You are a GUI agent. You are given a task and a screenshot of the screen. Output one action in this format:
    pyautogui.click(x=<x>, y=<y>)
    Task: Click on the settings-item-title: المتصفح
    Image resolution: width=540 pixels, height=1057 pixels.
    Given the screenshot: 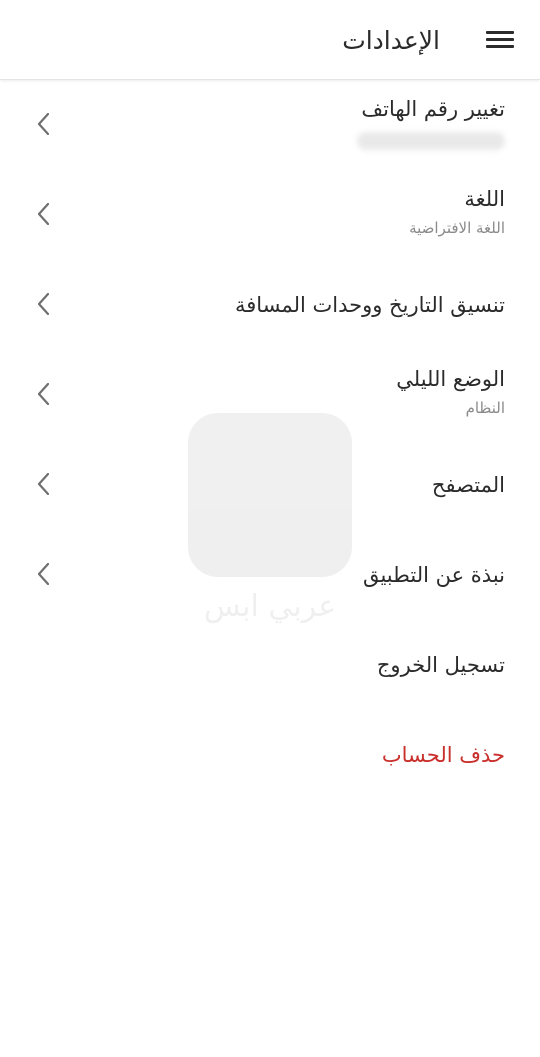 What is the action you would take?
    pyautogui.click(x=468, y=485)
    